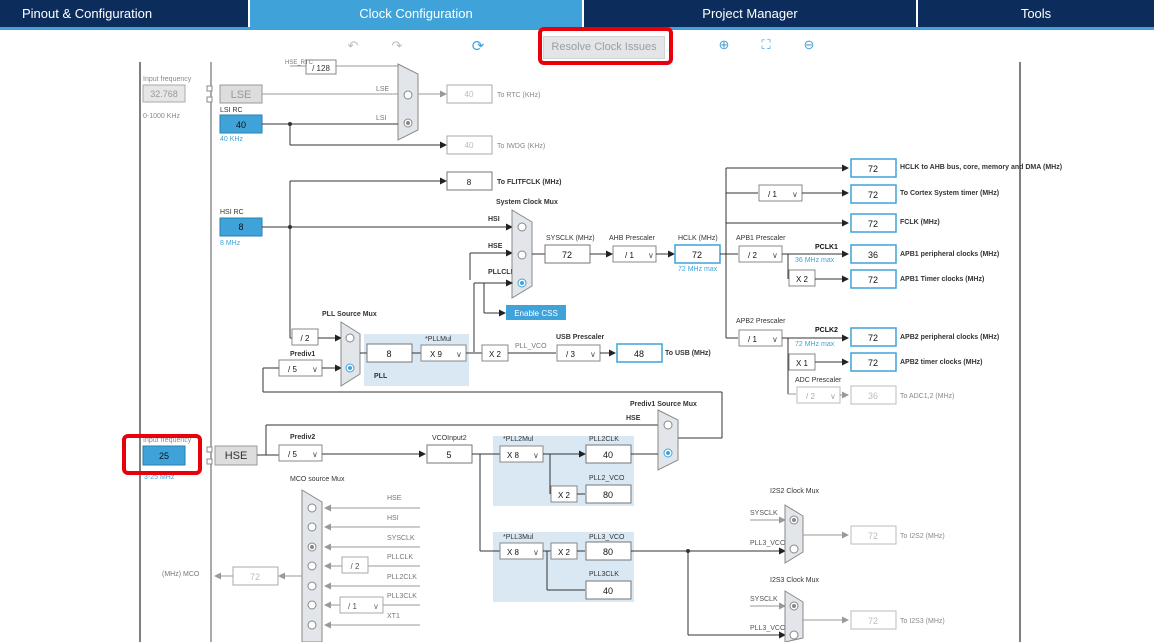 The width and height of the screenshot is (1154, 642). Describe the element at coordinates (230, 243) in the screenshot. I see `hsi-unit: 8 MHz` at that location.